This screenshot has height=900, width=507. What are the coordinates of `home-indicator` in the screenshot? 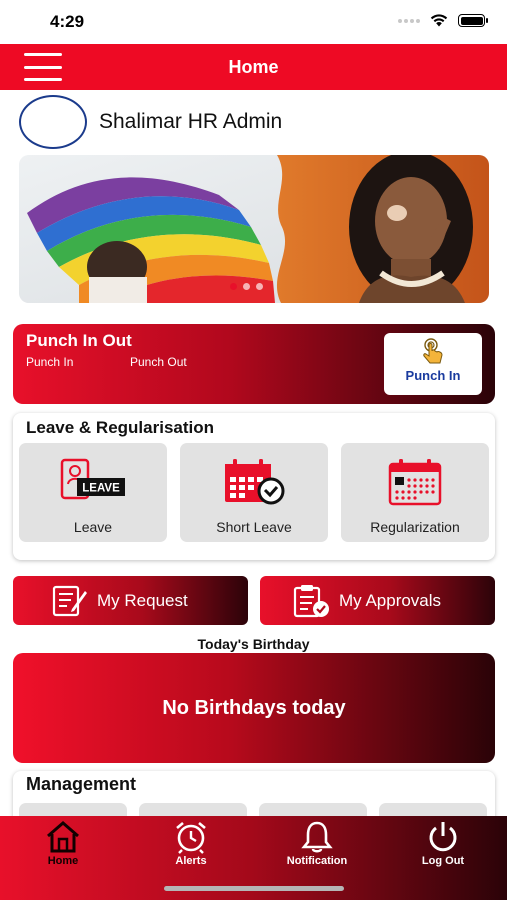 It's located at (254, 888).